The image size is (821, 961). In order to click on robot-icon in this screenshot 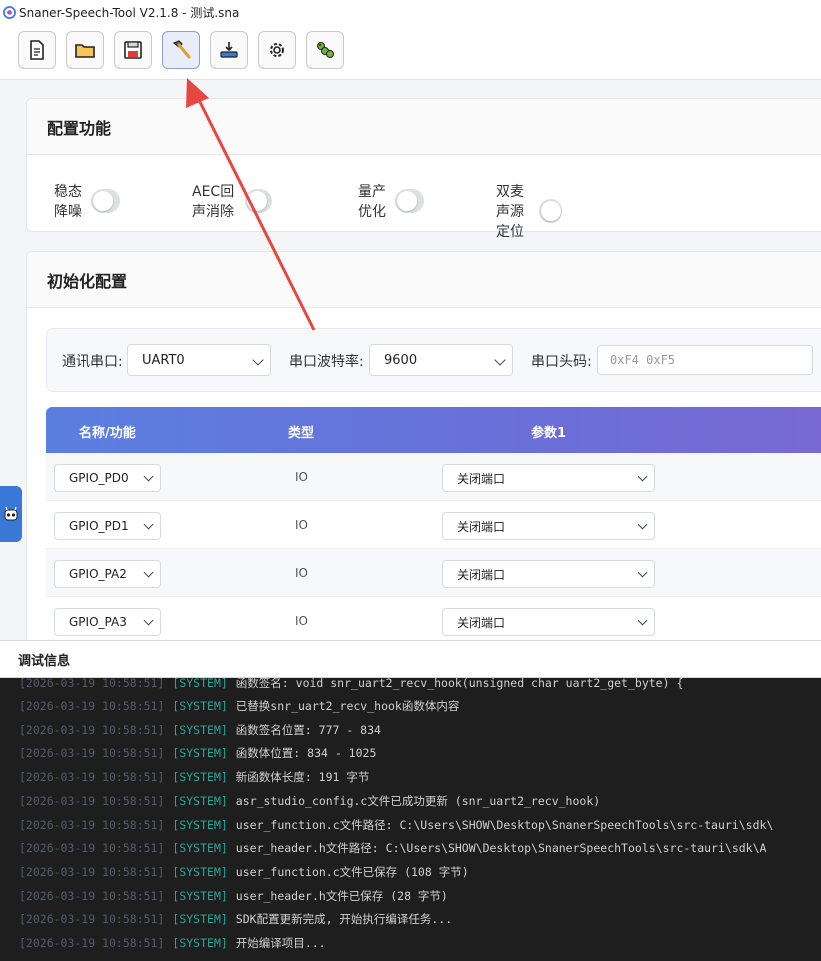, I will do `click(11, 513)`.